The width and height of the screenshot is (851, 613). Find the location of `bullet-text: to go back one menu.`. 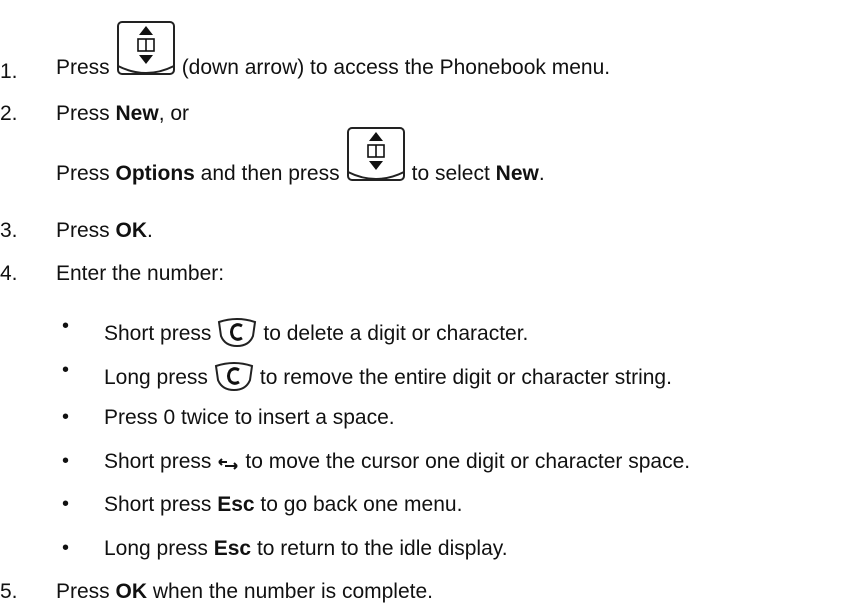

bullet-text: to go back one menu. is located at coordinates (358, 504).